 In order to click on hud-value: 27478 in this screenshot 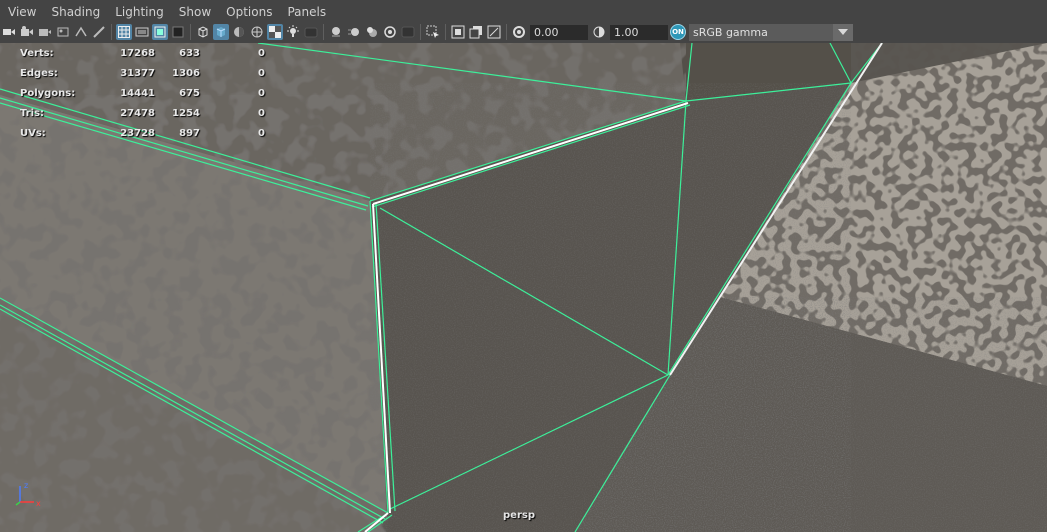, I will do `click(137, 113)`.